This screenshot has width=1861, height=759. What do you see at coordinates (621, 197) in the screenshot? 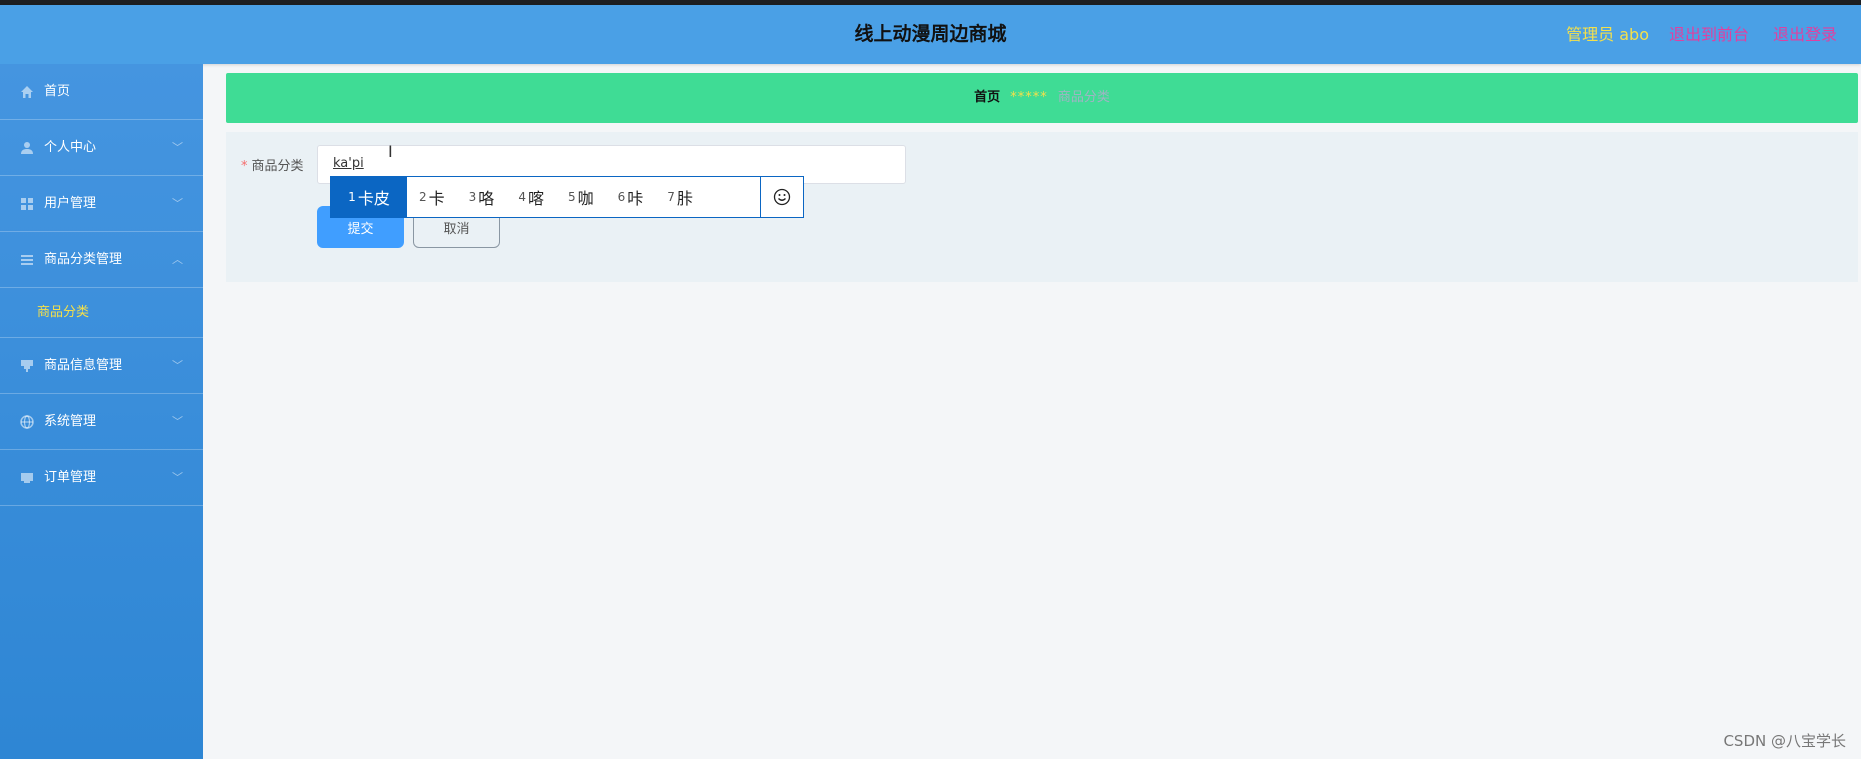
I see `candidate-number: 6` at bounding box center [621, 197].